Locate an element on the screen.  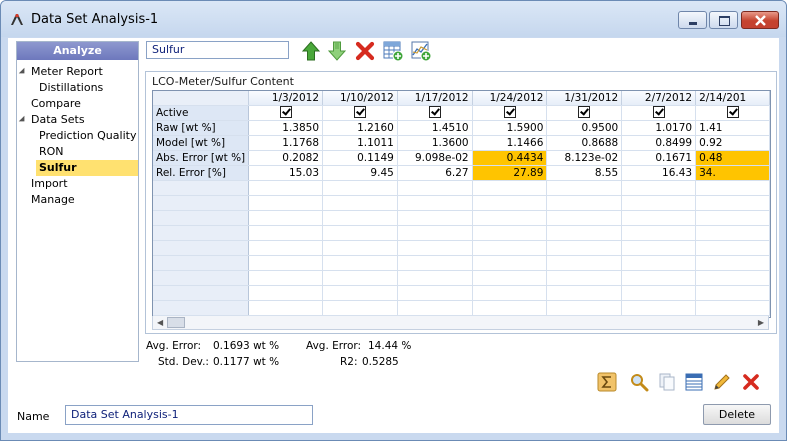
sidebar-item-distillations: Distillations is located at coordinates (71, 88).